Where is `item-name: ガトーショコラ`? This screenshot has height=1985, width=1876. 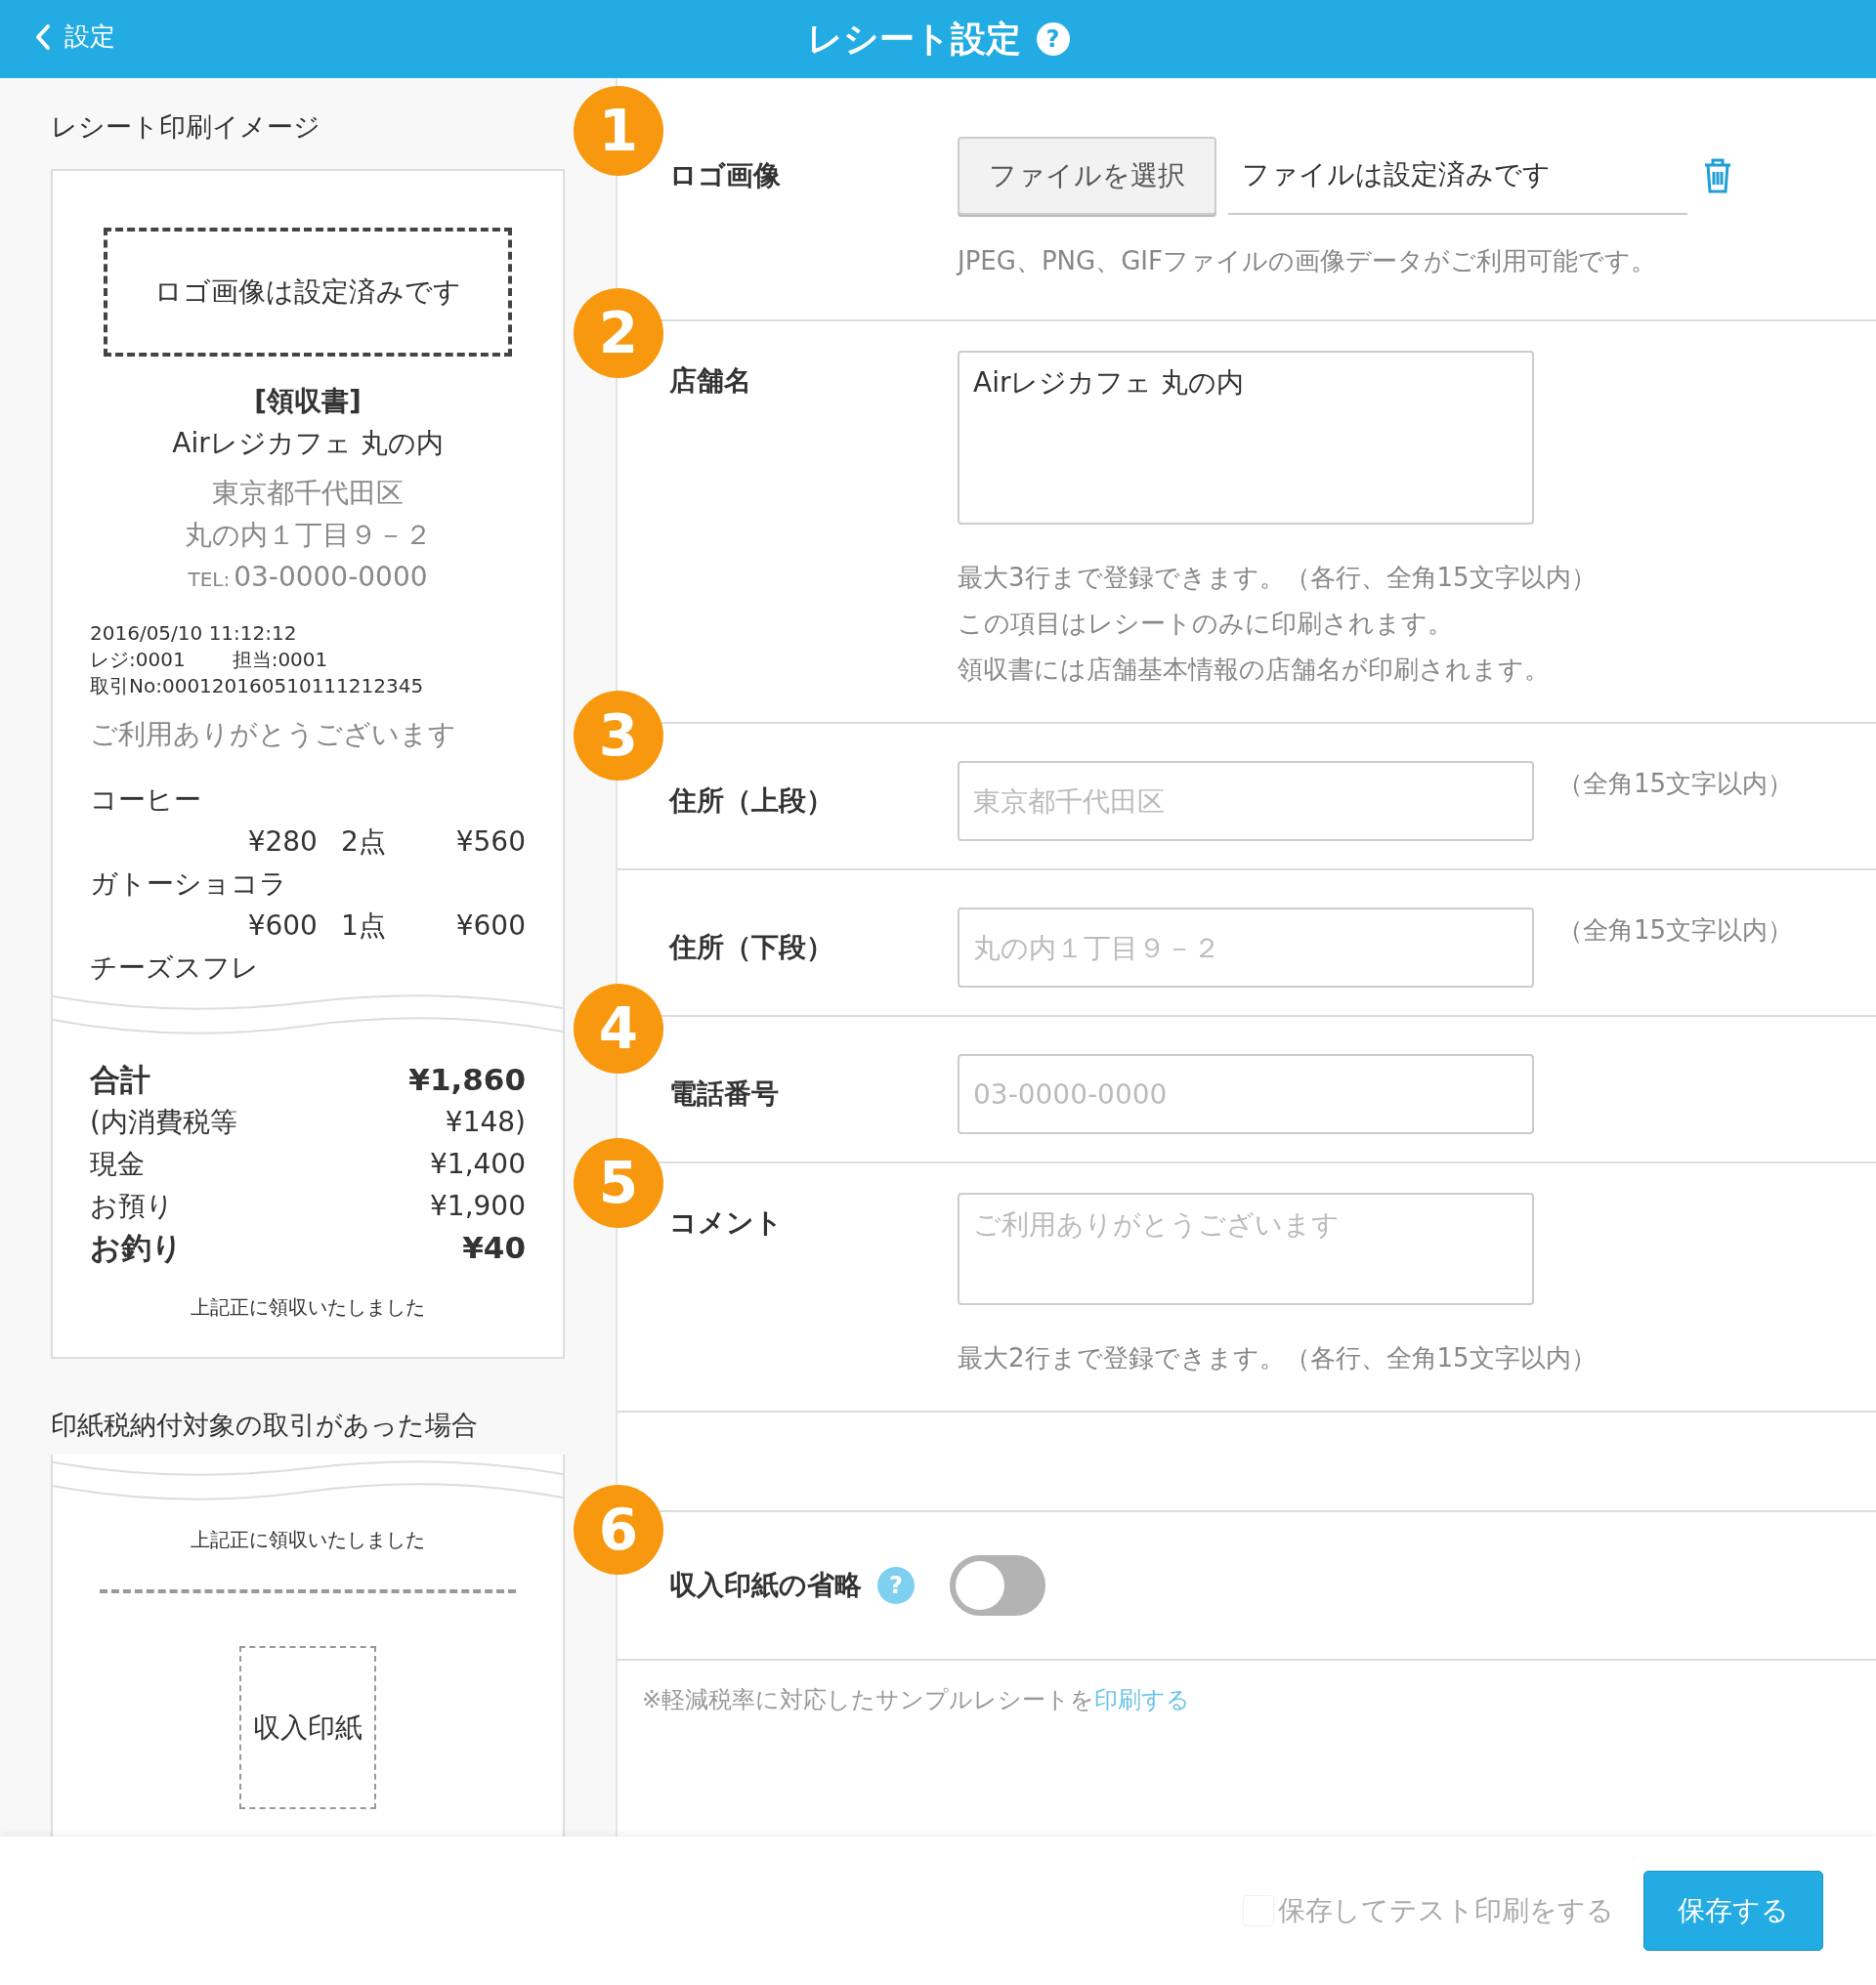 item-name: ガトーショコラ is located at coordinates (189, 884).